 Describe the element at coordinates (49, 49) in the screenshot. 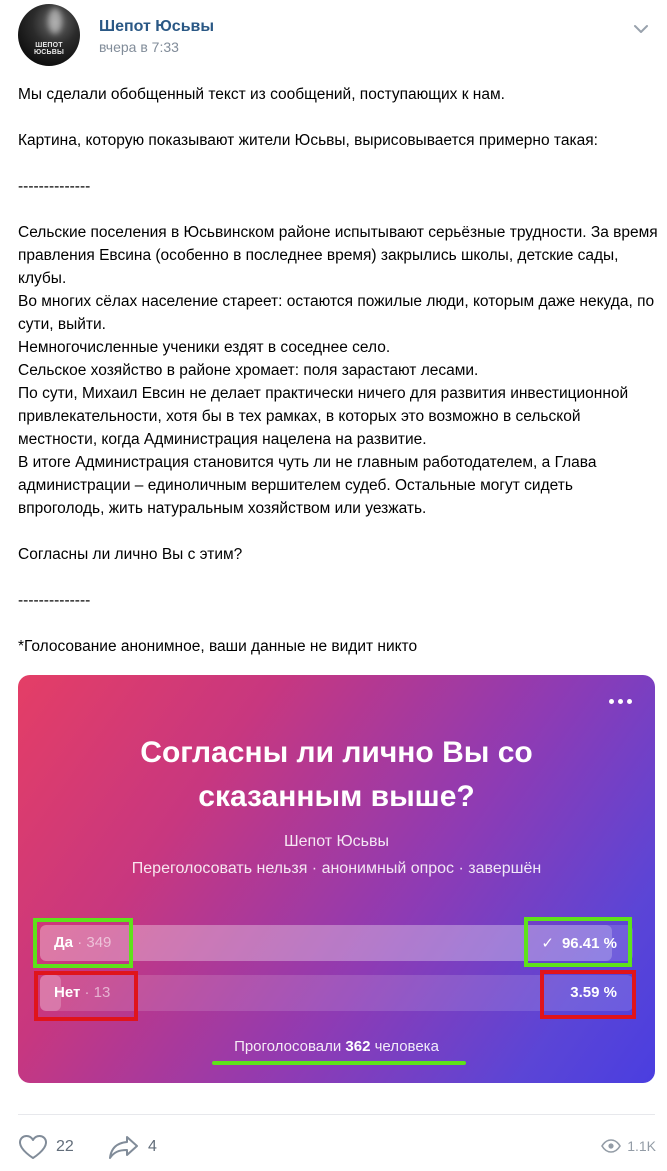

I see `avatar-logo-text: ШЕПОТ ЮСЬВЫ` at that location.